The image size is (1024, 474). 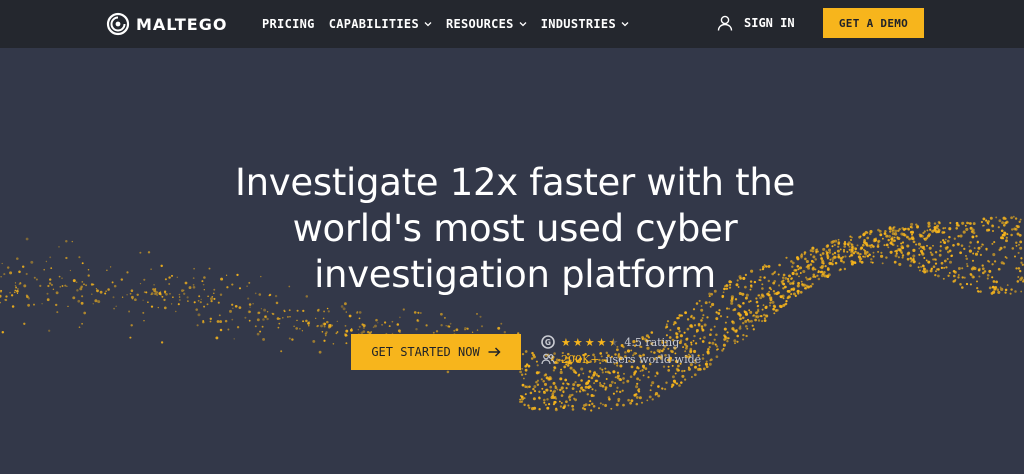 I want to click on get-started-now-button: GET STARTED NOW, so click(x=436, y=352).